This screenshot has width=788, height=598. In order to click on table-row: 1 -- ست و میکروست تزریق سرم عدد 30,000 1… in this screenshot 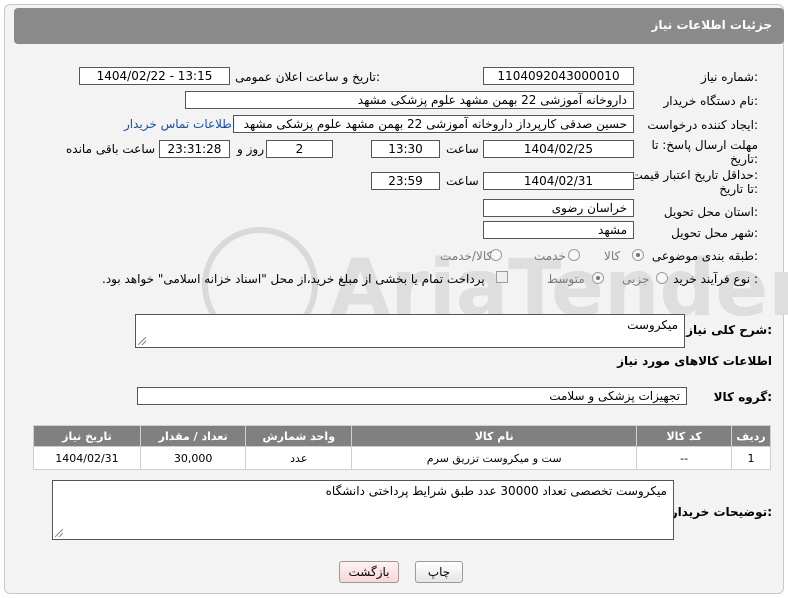, I will do `click(402, 458)`.